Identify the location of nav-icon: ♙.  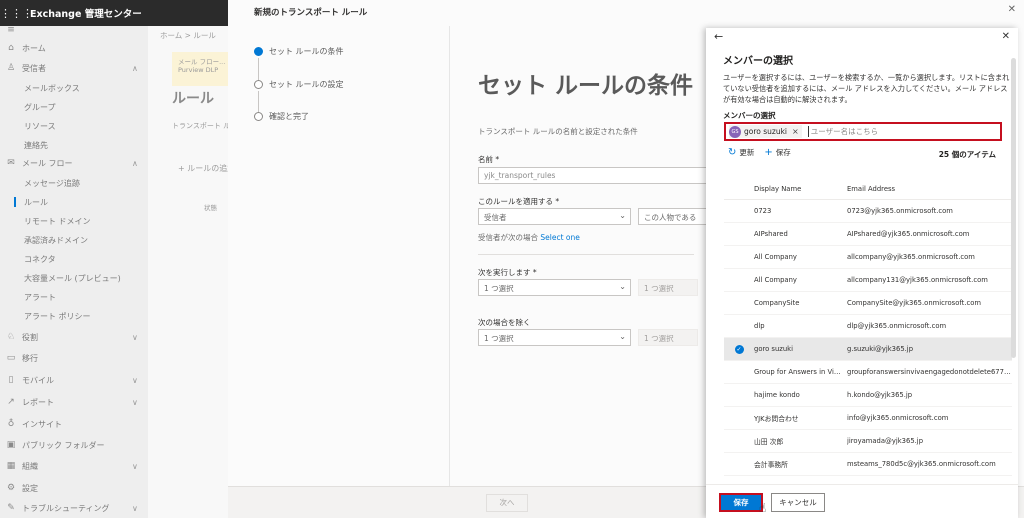
(11, 68).